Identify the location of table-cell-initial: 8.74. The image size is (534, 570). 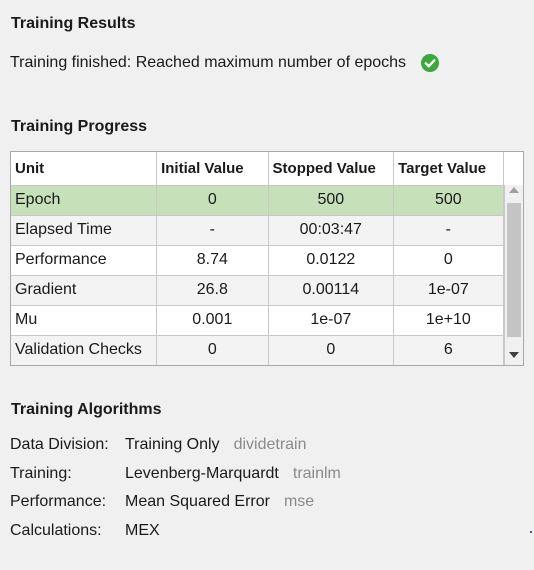
(212, 260).